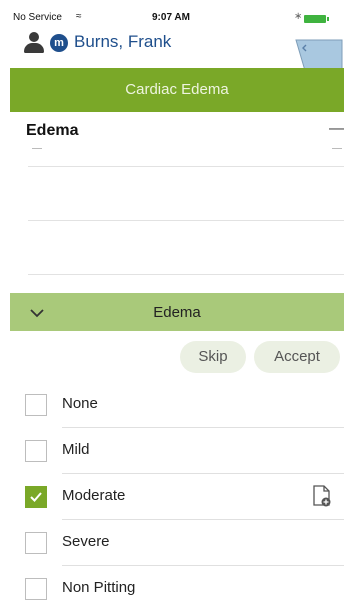 Image resolution: width=344 pixels, height=606 pixels. What do you see at coordinates (337, 148) in the screenshot?
I see `value-placeholder-right` at bounding box center [337, 148].